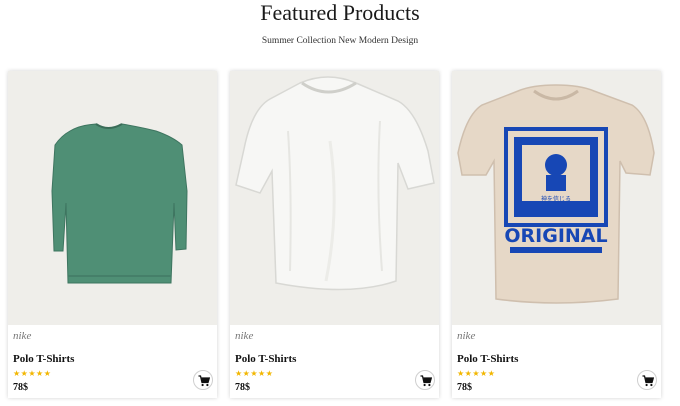  I want to click on green-long-sleeve-shirt-image, so click(119, 203).